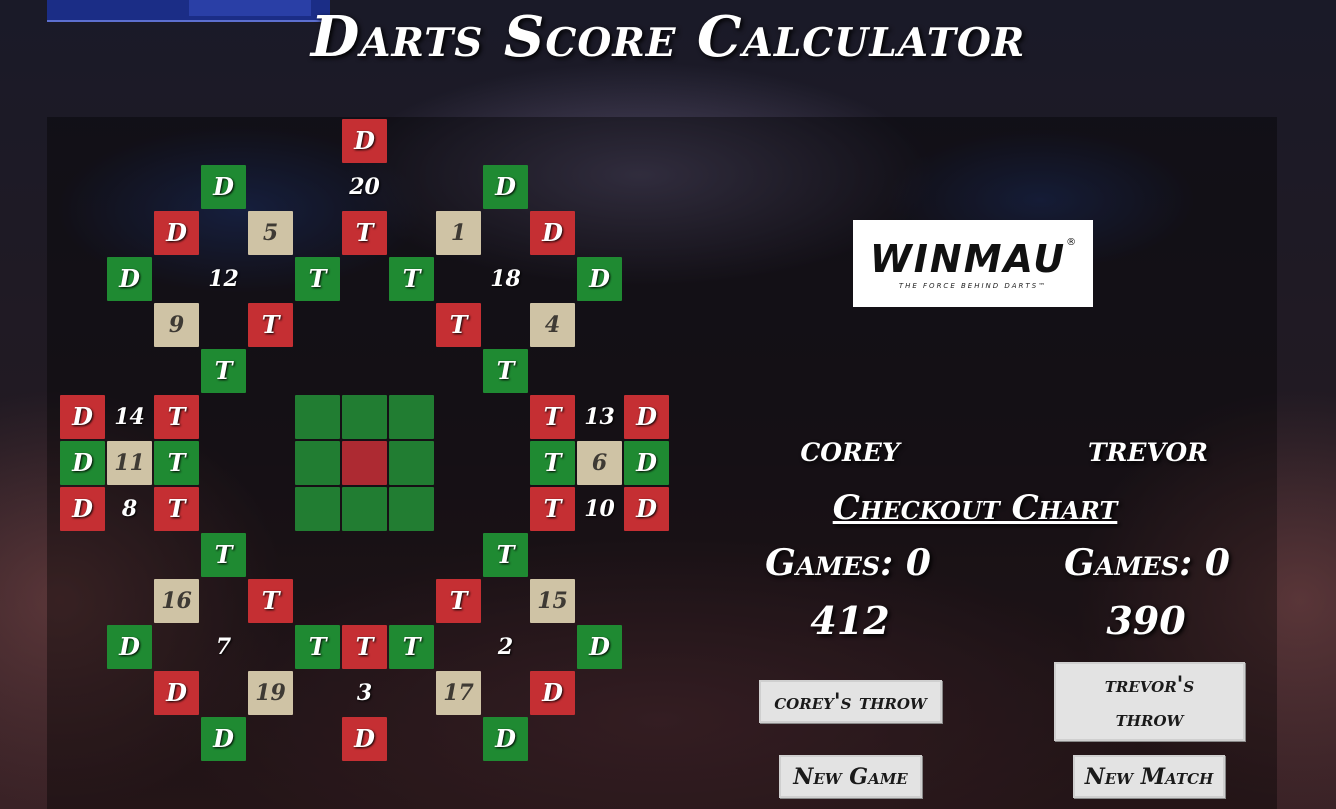  Describe the element at coordinates (176, 325) in the screenshot. I see `single-segment-button: 9` at that location.